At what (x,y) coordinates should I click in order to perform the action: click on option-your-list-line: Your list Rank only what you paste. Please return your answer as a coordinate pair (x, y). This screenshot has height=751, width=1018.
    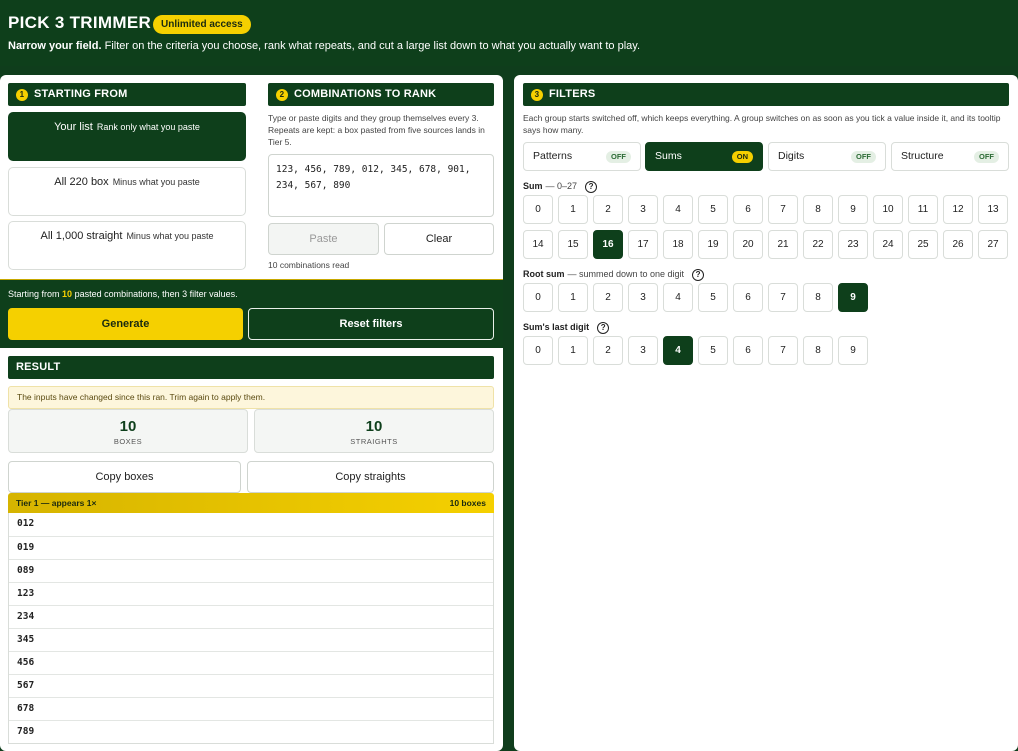
    Looking at the image, I should click on (127, 127).